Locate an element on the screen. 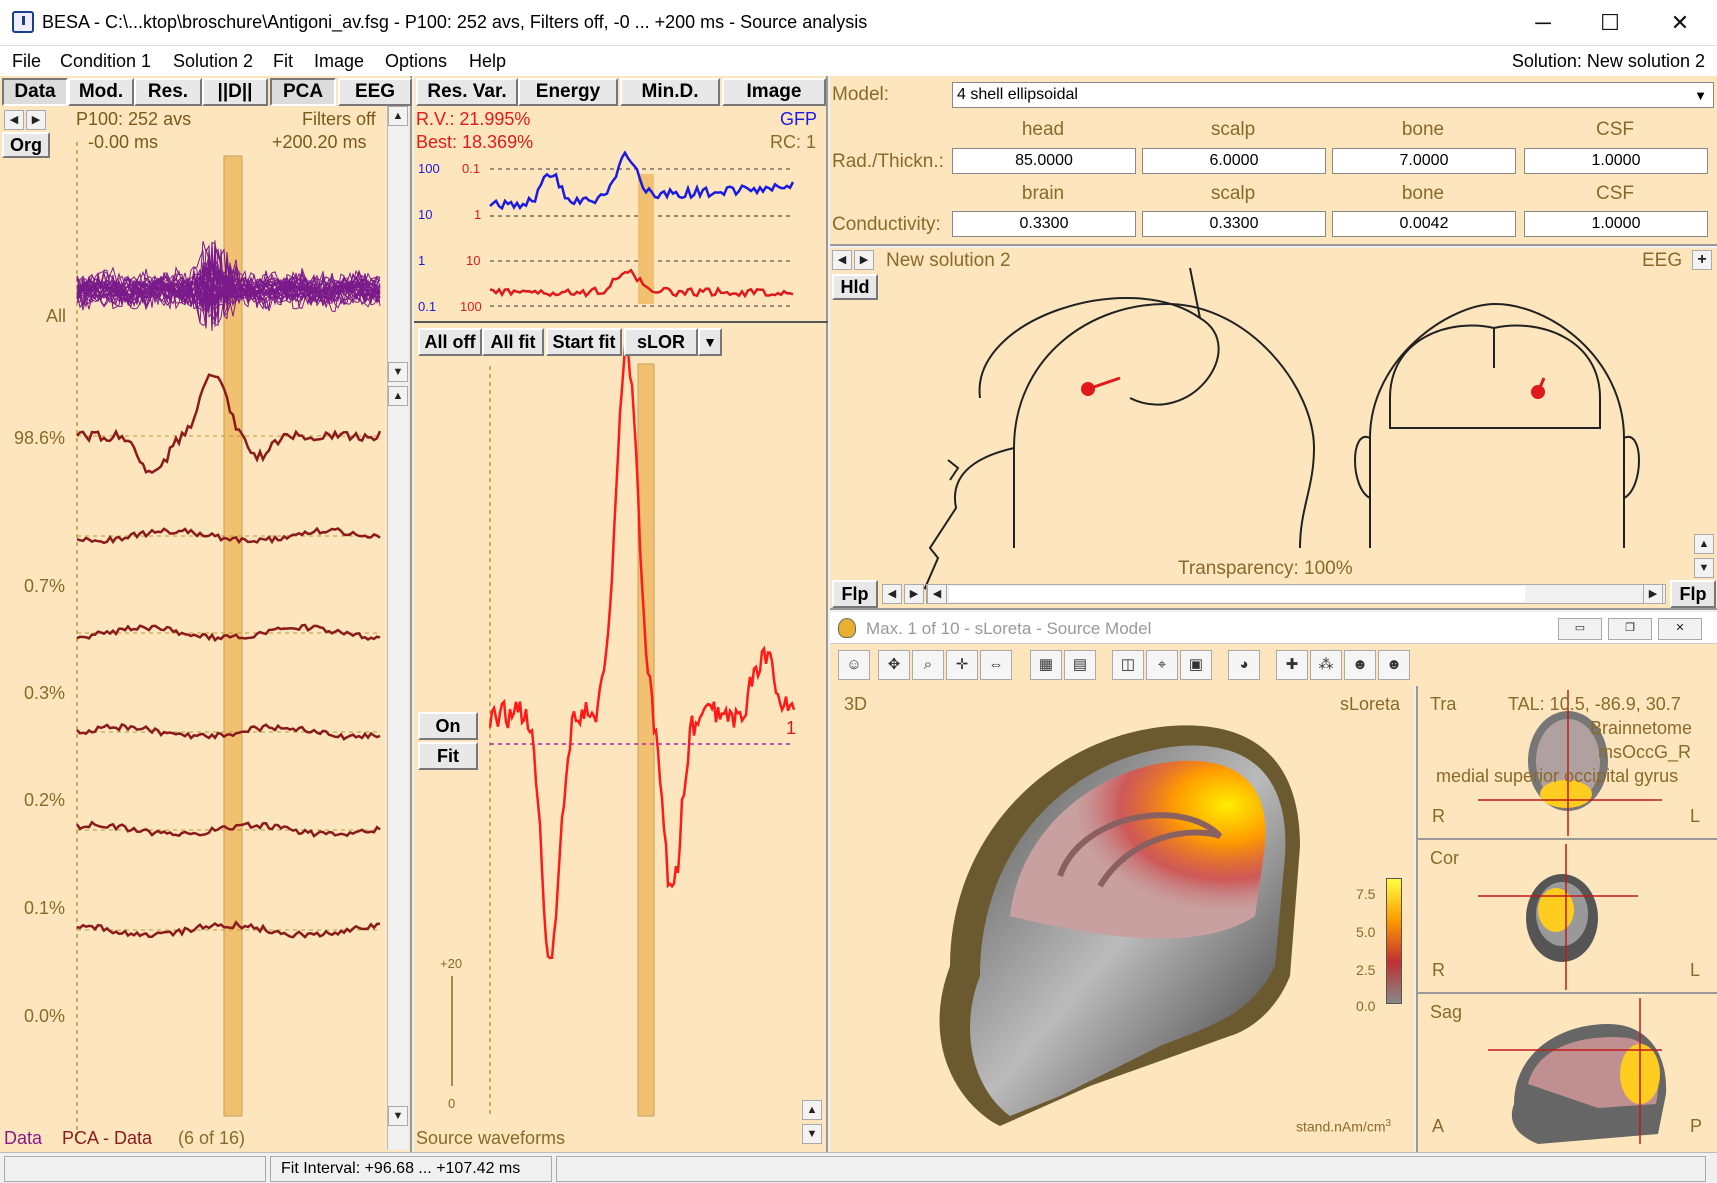  flip-right-button: Flp is located at coordinates (1693, 594).